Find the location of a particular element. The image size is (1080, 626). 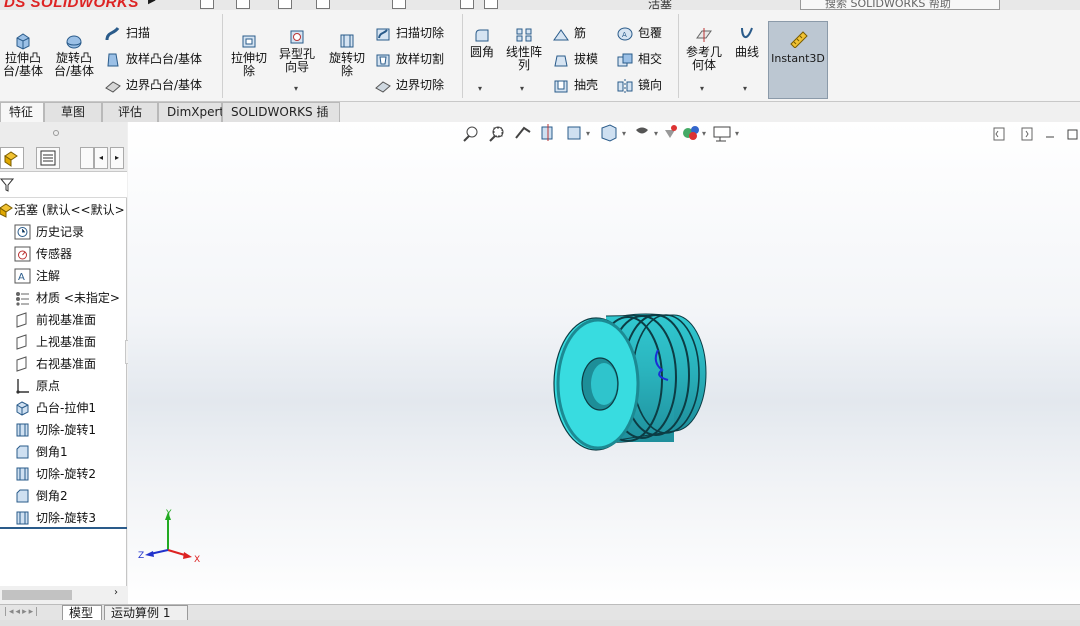

view-orientation-icon is located at coordinates (609, 133).